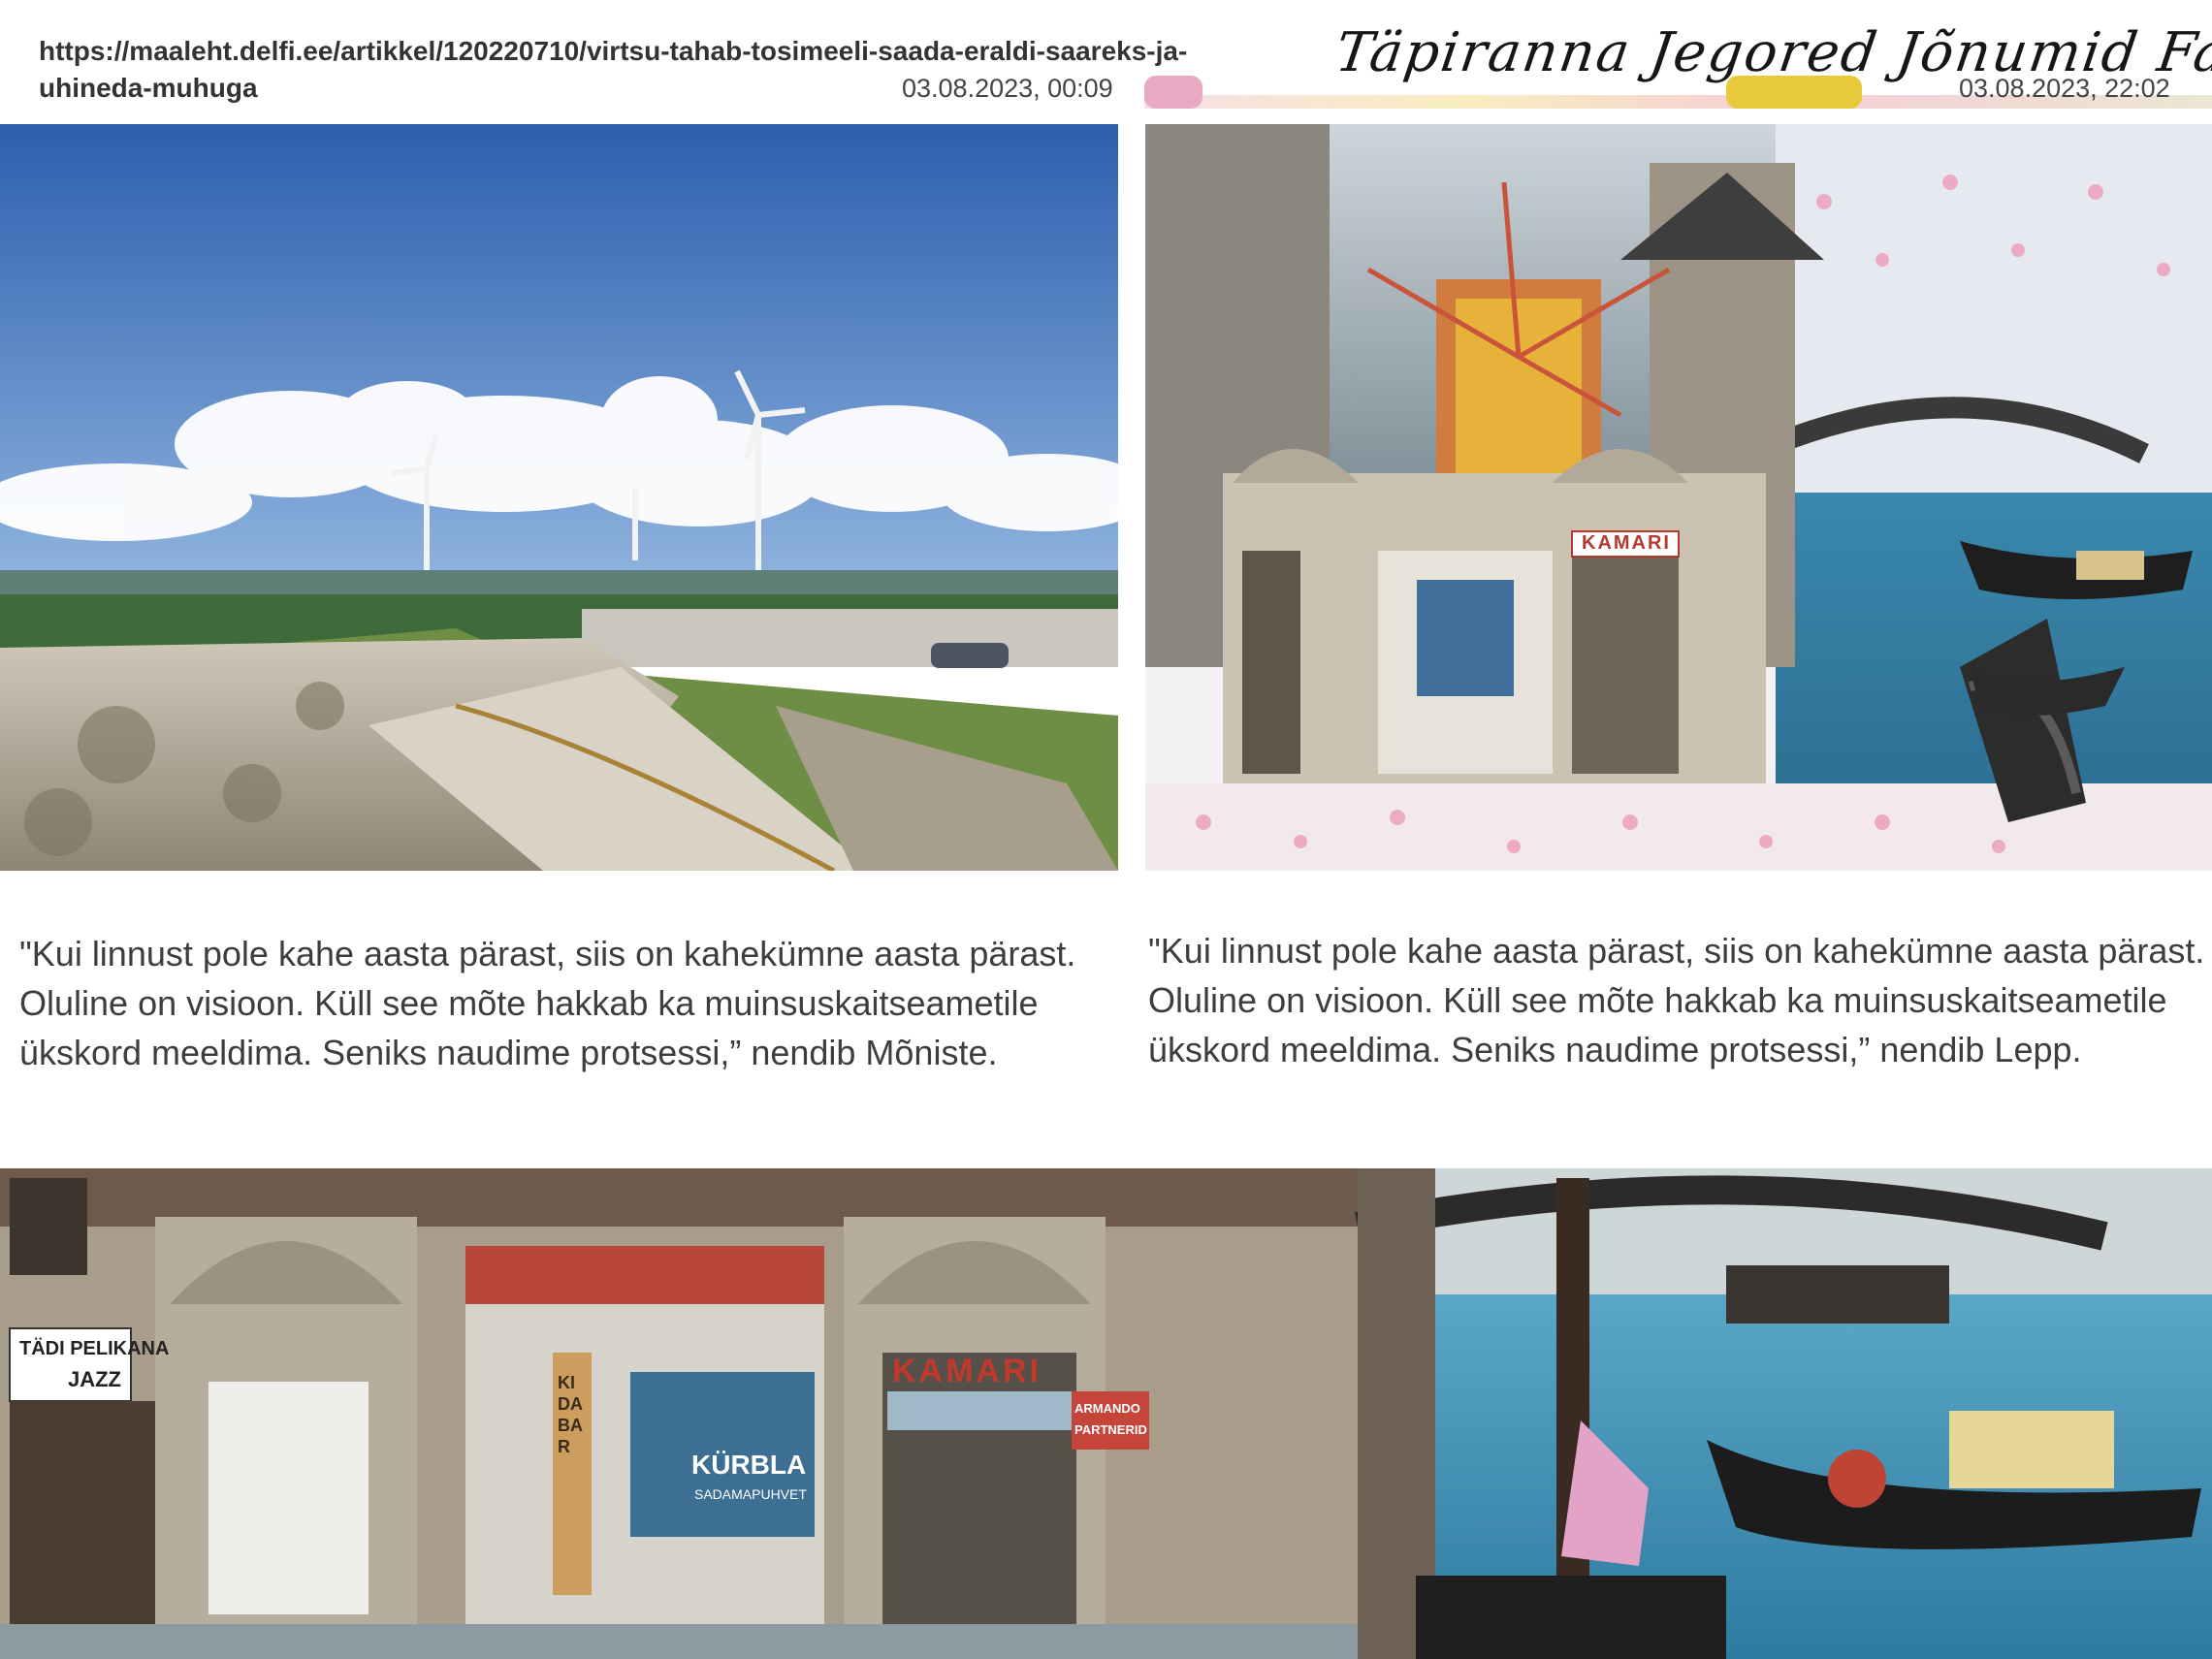 This screenshot has width=2212, height=1659. What do you see at coordinates (967, 1371) in the screenshot?
I see `kamari-sign-bottom: KAMARI` at bounding box center [967, 1371].